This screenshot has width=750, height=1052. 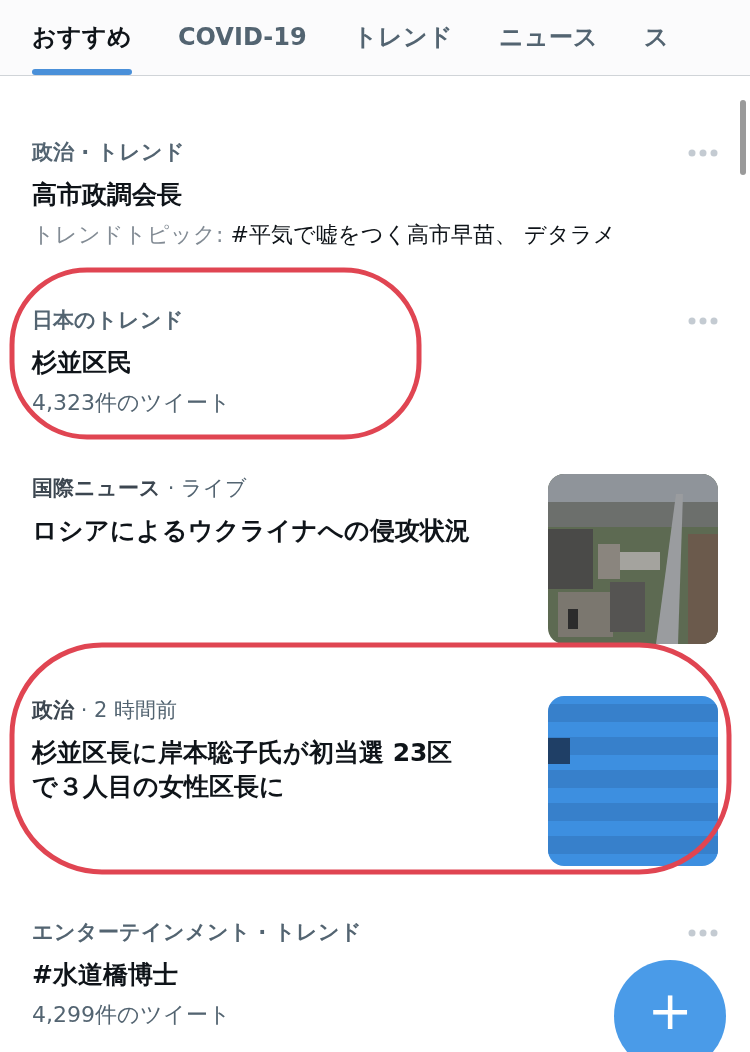 What do you see at coordinates (324, 235) in the screenshot?
I see `item-subtitle: トレンドトピック: #平気で嘘をつく高市早苗、 デタラメ` at bounding box center [324, 235].